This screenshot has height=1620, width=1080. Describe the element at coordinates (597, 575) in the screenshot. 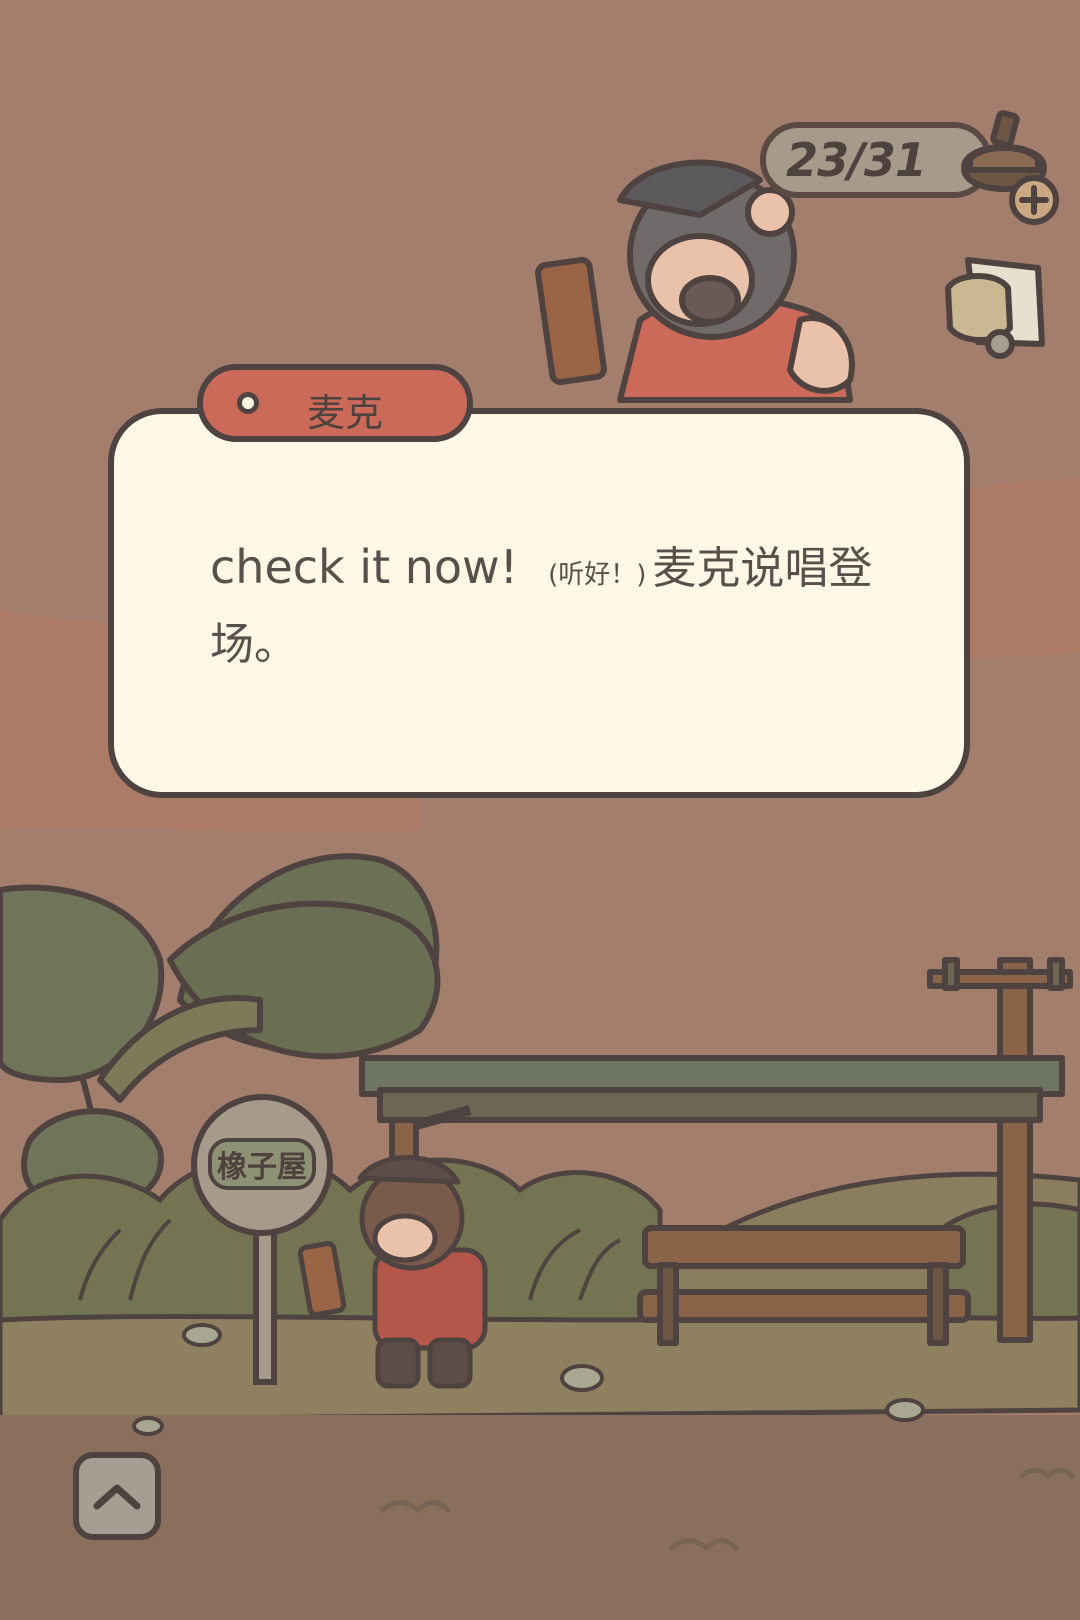

I see `dialog-line-note: (听好！)` at that location.